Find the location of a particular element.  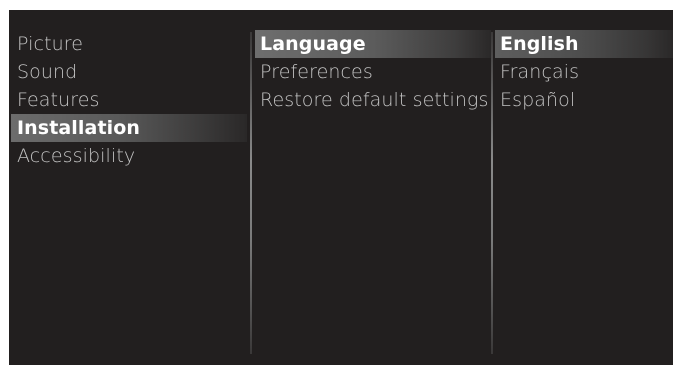

language-options: English Français Español is located at coordinates (584, 72).